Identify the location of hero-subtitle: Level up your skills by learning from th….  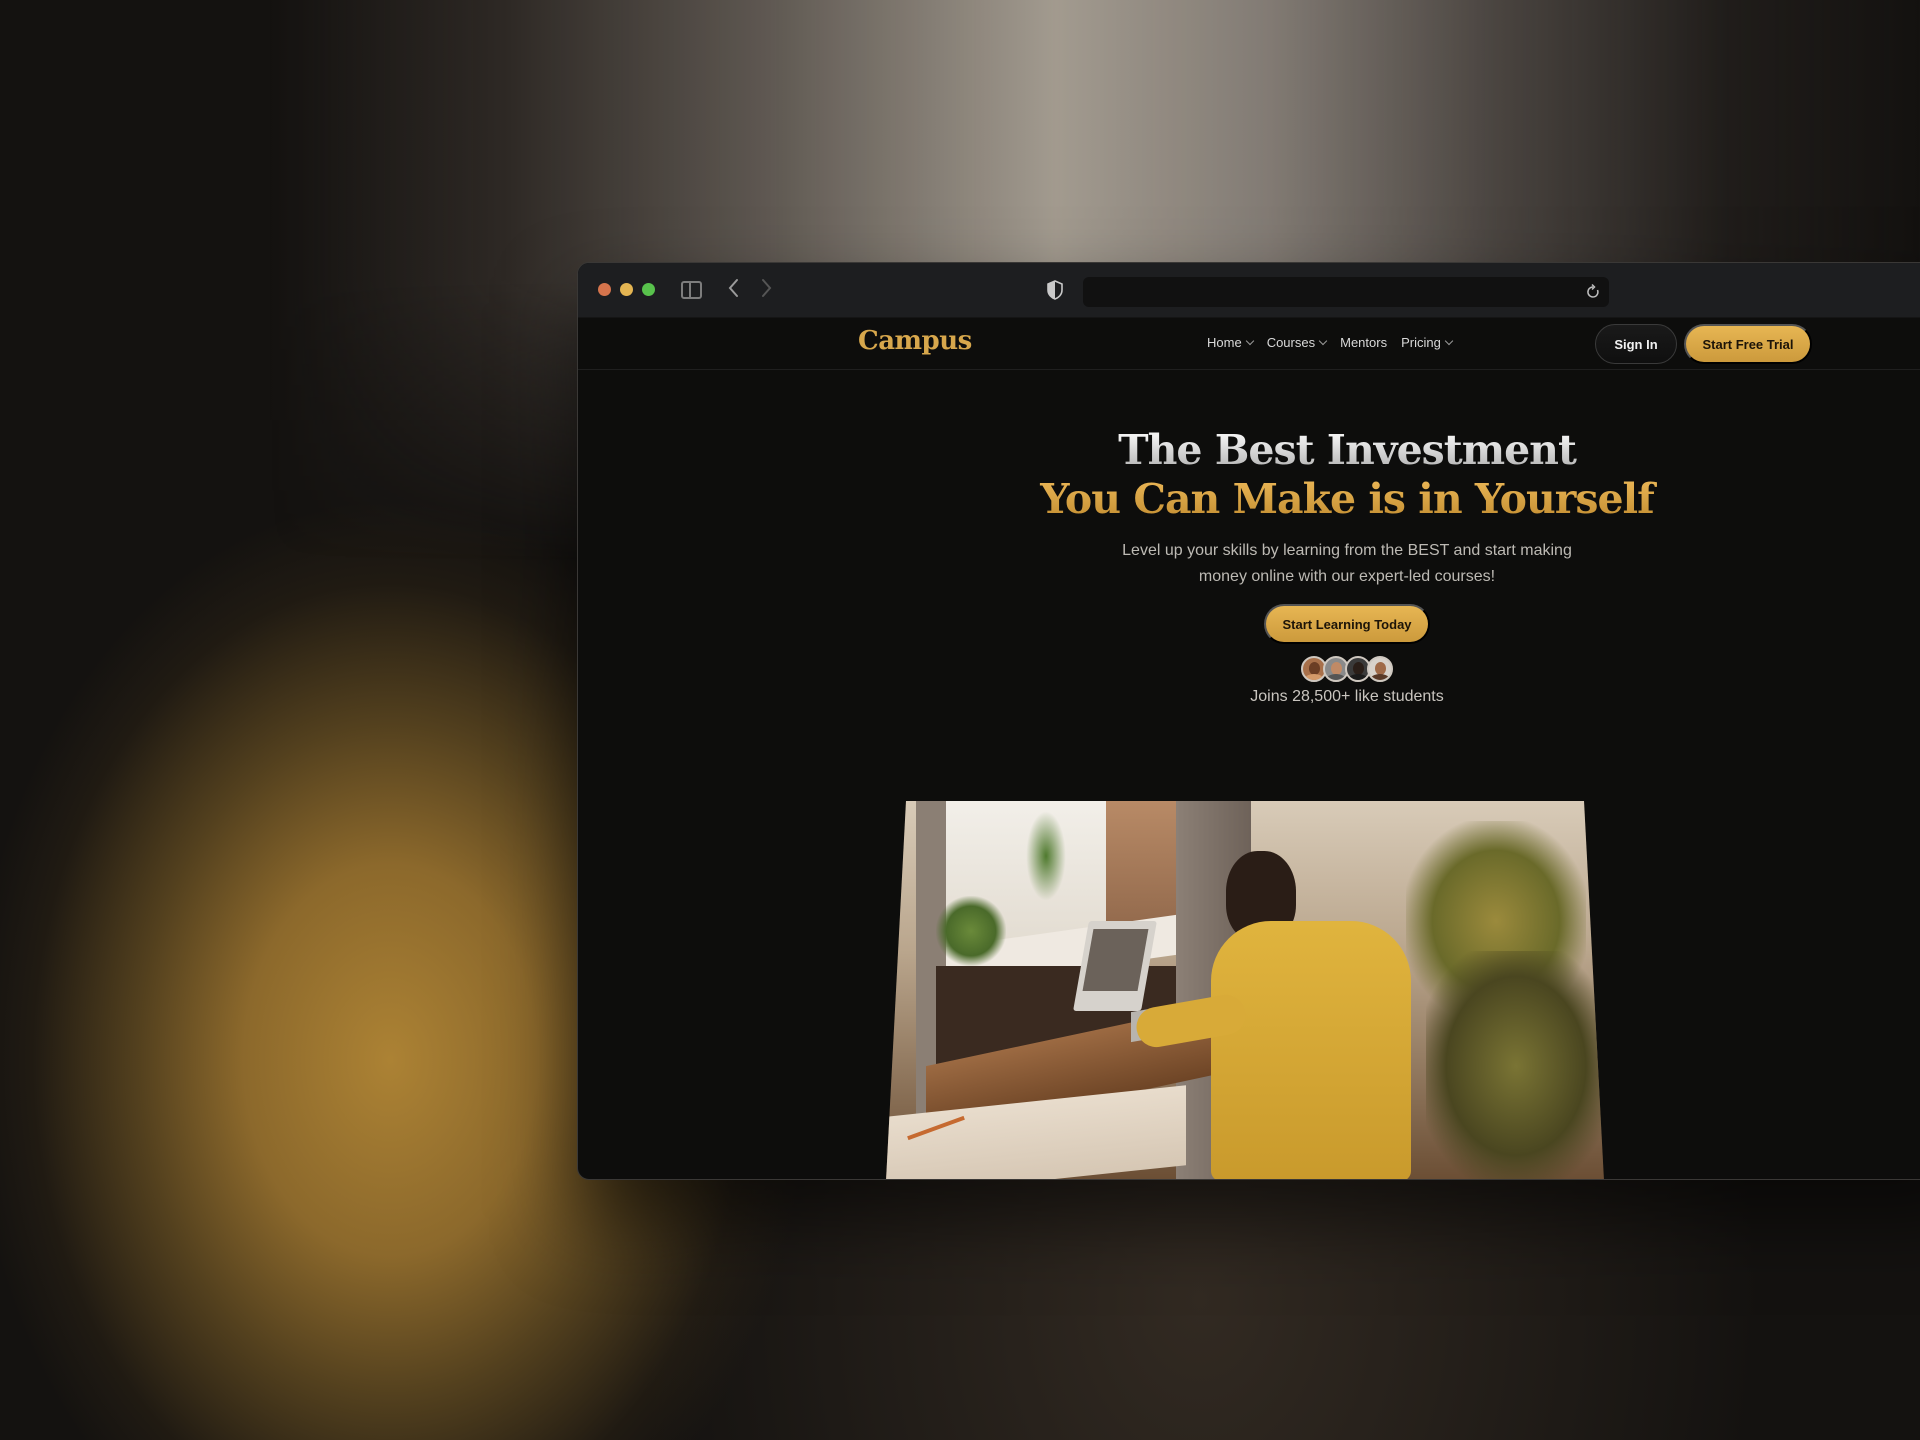
(1347, 563).